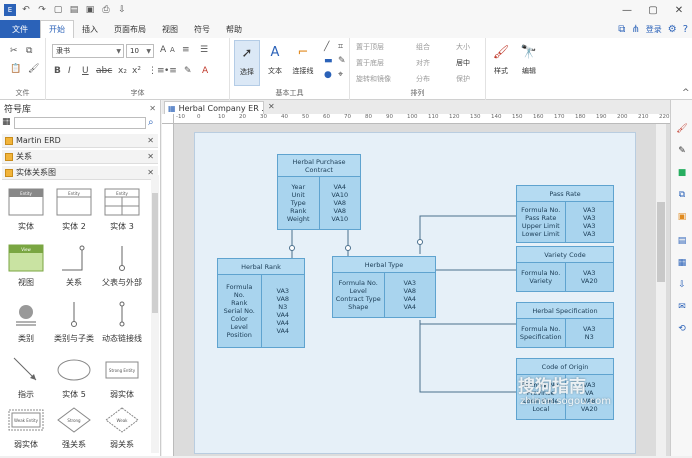 Image resolution: width=692 pixels, height=458 pixels. What do you see at coordinates (682, 329) in the screenshot?
I see `history-icon: ⟲` at bounding box center [682, 329].